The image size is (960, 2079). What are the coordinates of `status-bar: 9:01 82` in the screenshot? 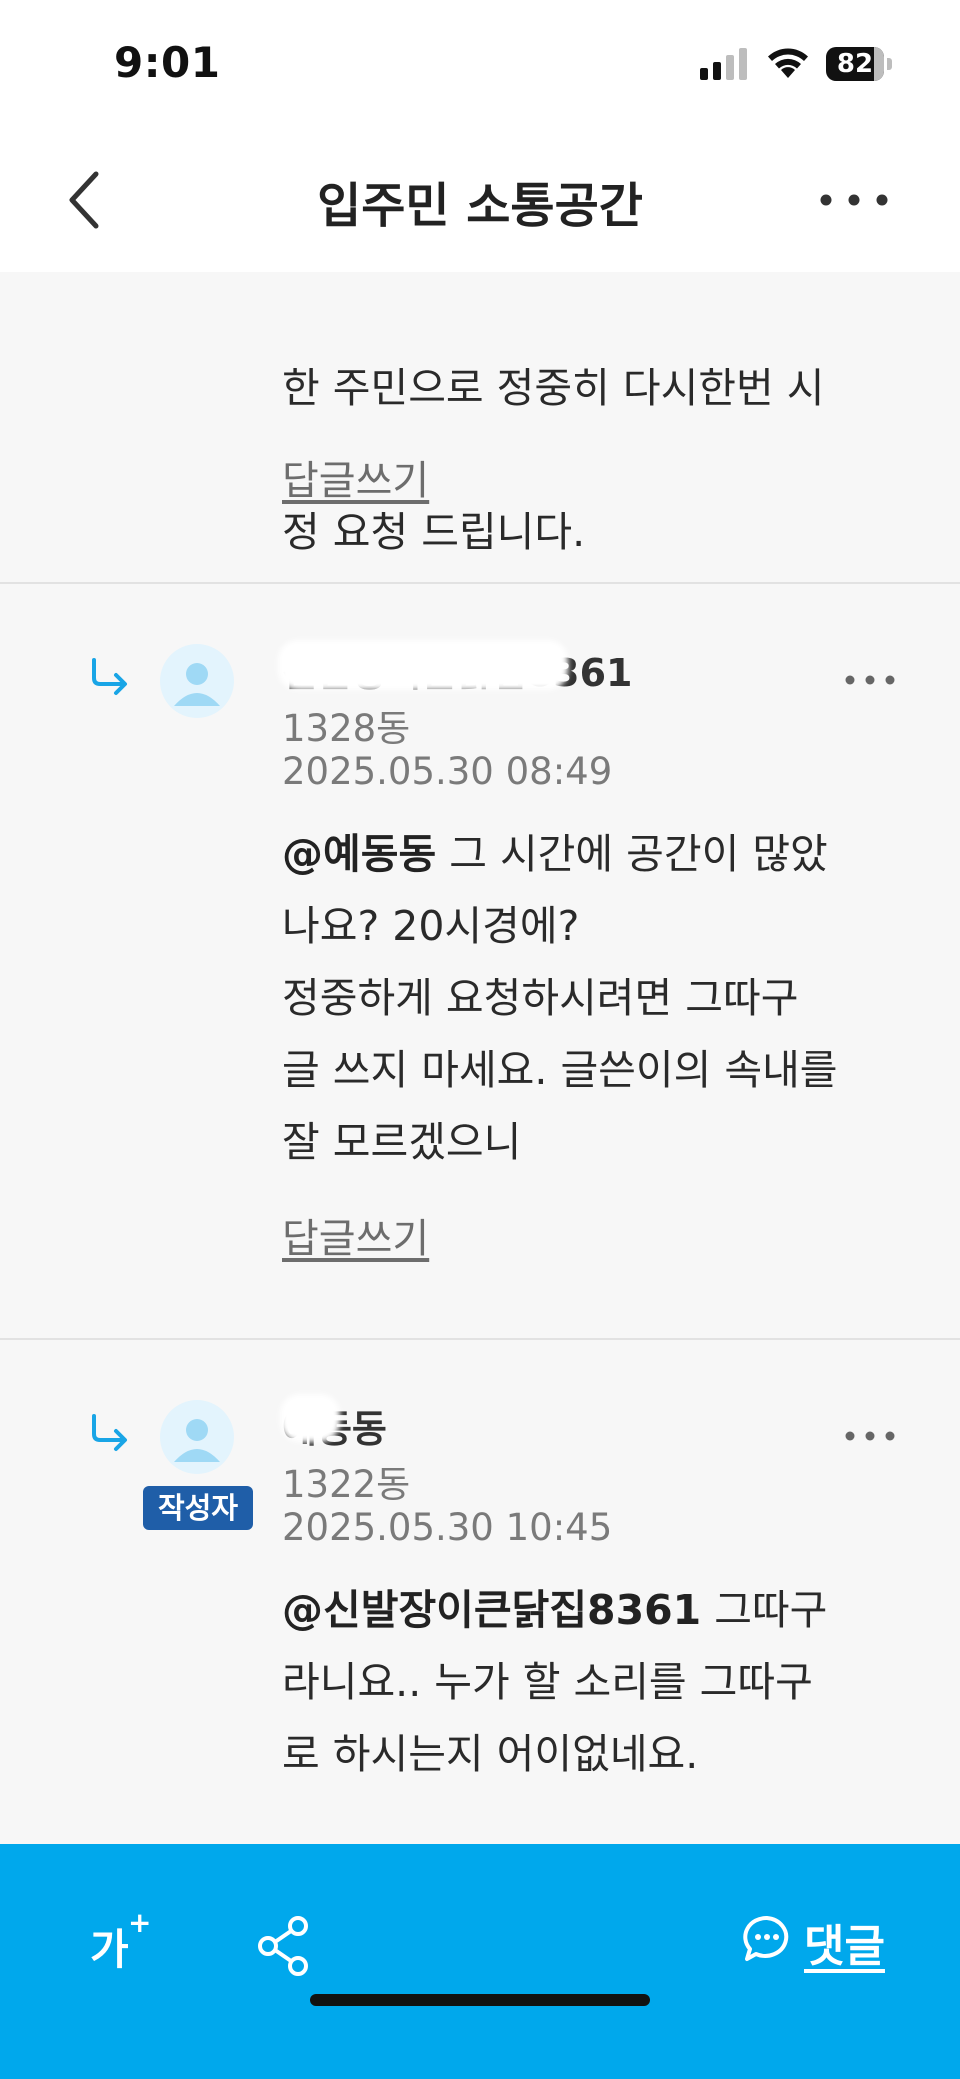 It's located at (480, 65).